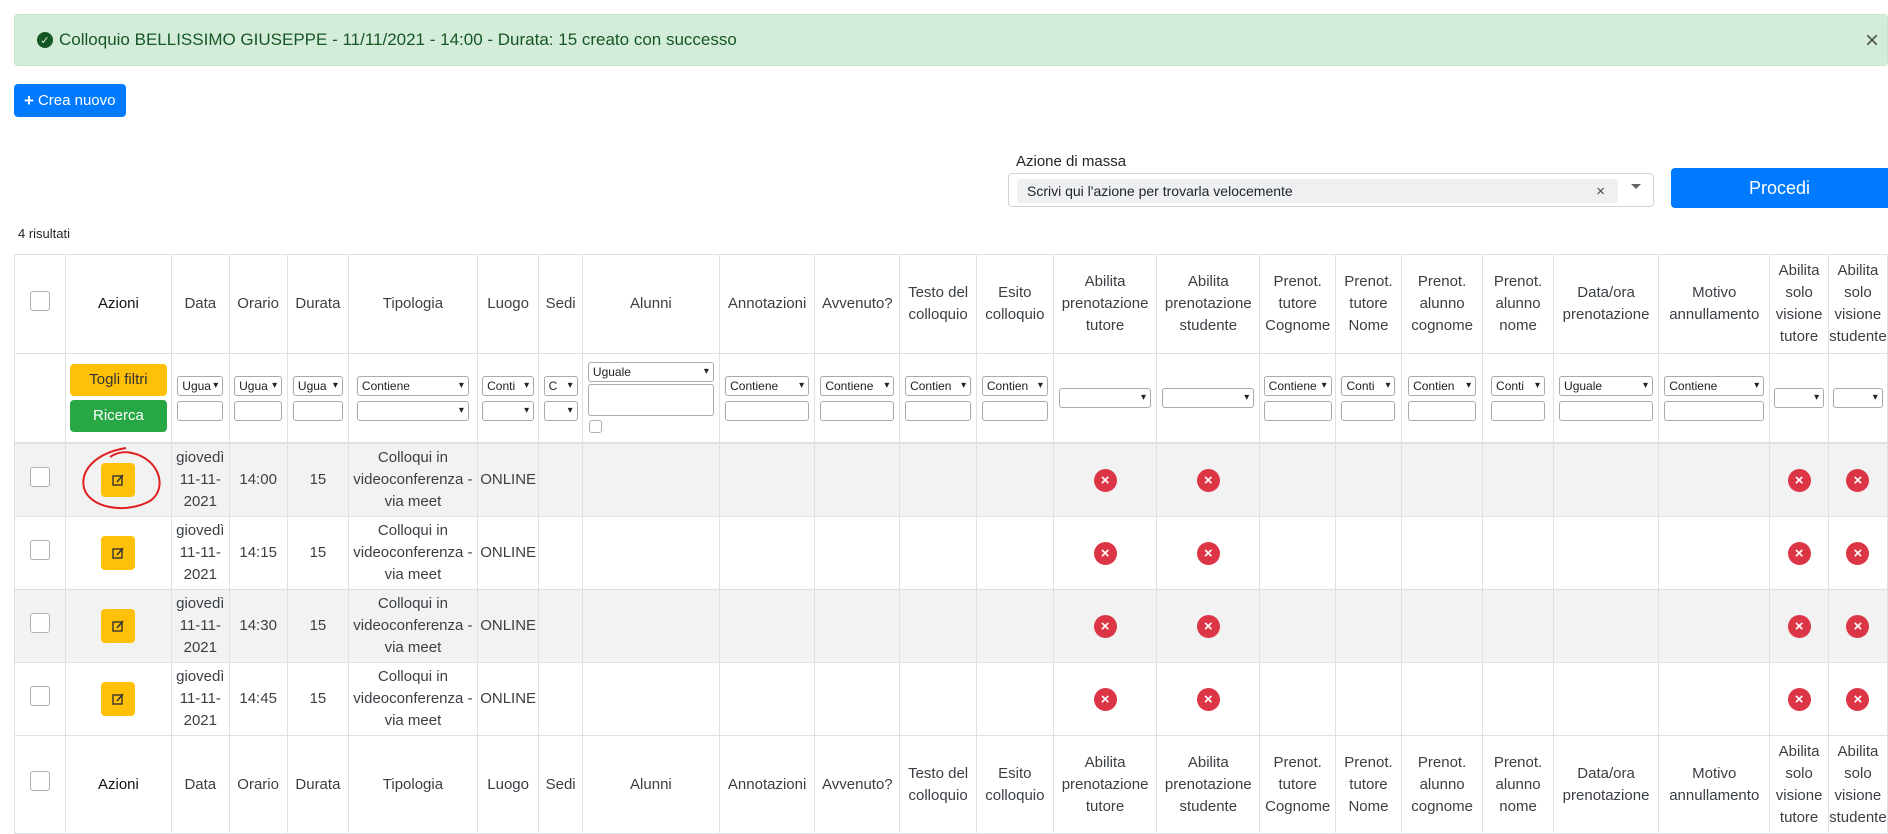 This screenshot has width=1888, height=834. Describe the element at coordinates (508, 304) in the screenshot. I see `col-luogo: Luogo` at that location.